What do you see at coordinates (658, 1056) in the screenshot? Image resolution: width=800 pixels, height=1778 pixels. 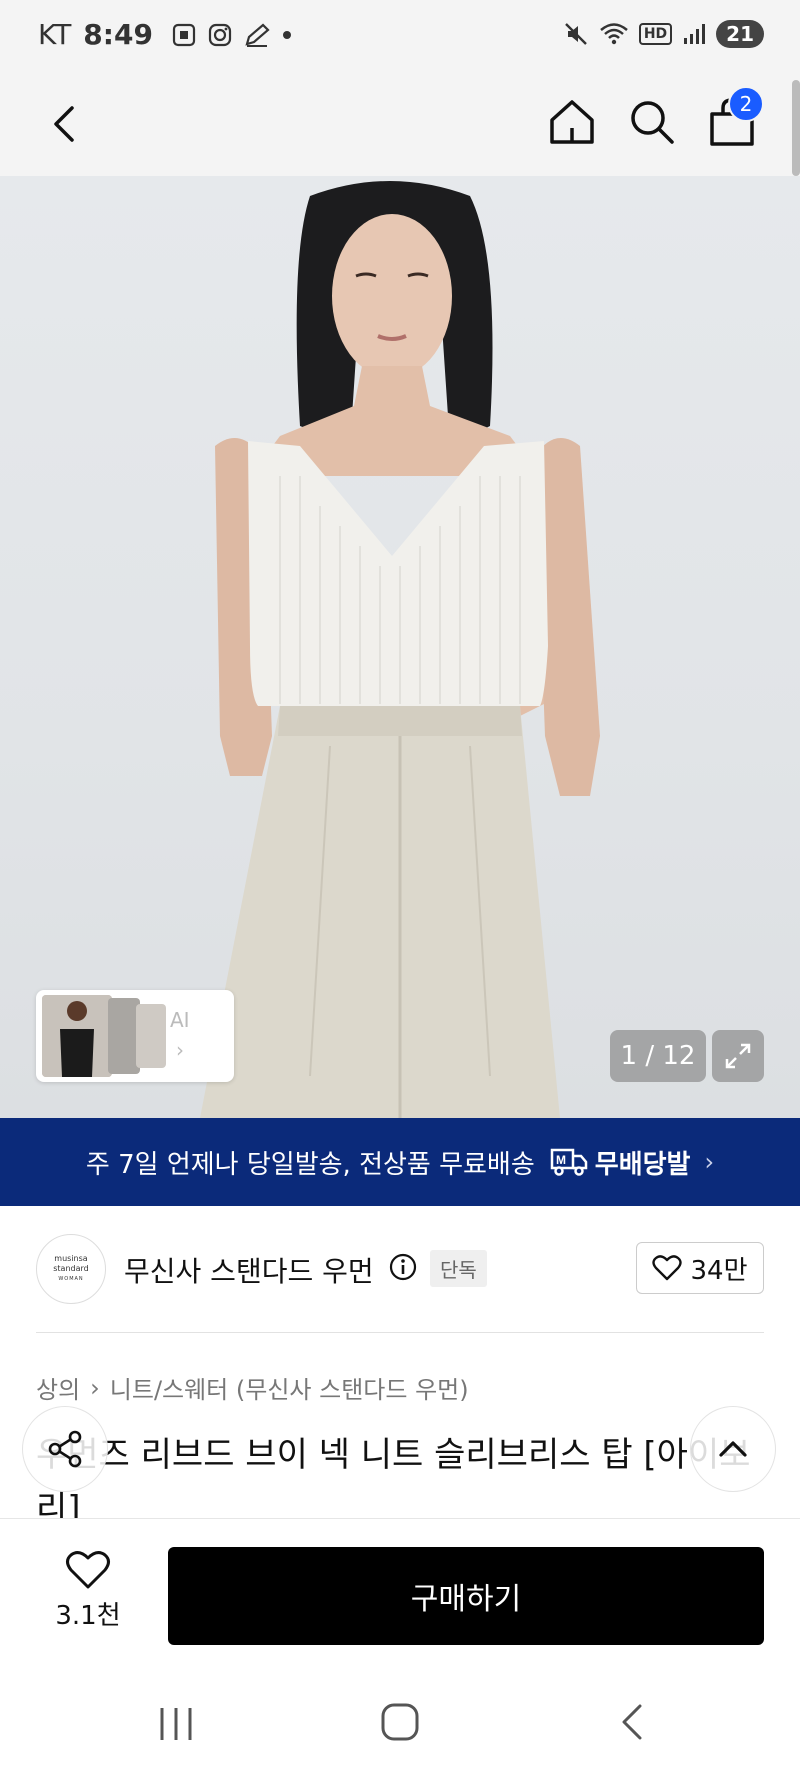 I see `image-page-counter: 1 / 12` at bounding box center [658, 1056].